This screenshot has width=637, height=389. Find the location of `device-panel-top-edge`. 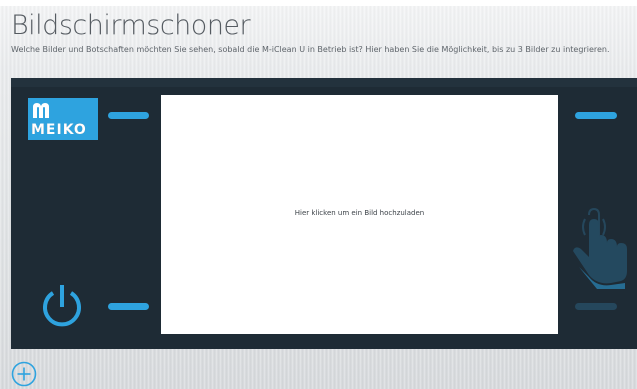

device-panel-top-edge is located at coordinates (324, 82).